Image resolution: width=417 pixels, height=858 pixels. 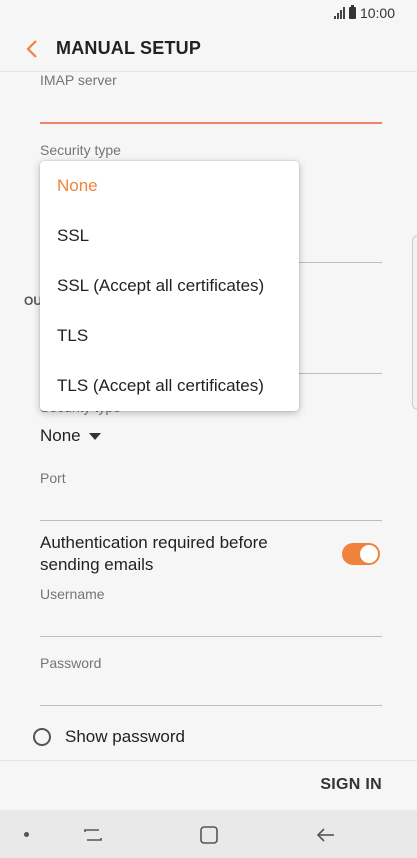 I want to click on signal-icon, so click(x=339, y=13).